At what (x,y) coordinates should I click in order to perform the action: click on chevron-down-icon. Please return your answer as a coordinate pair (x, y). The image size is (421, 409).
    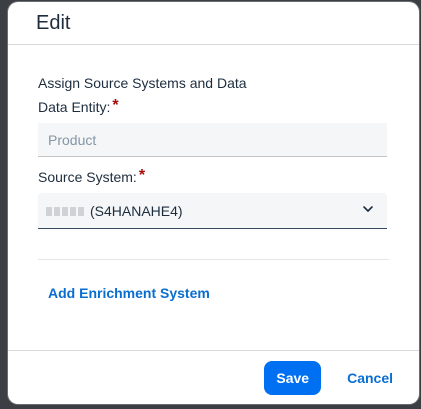
    Looking at the image, I should click on (368, 210).